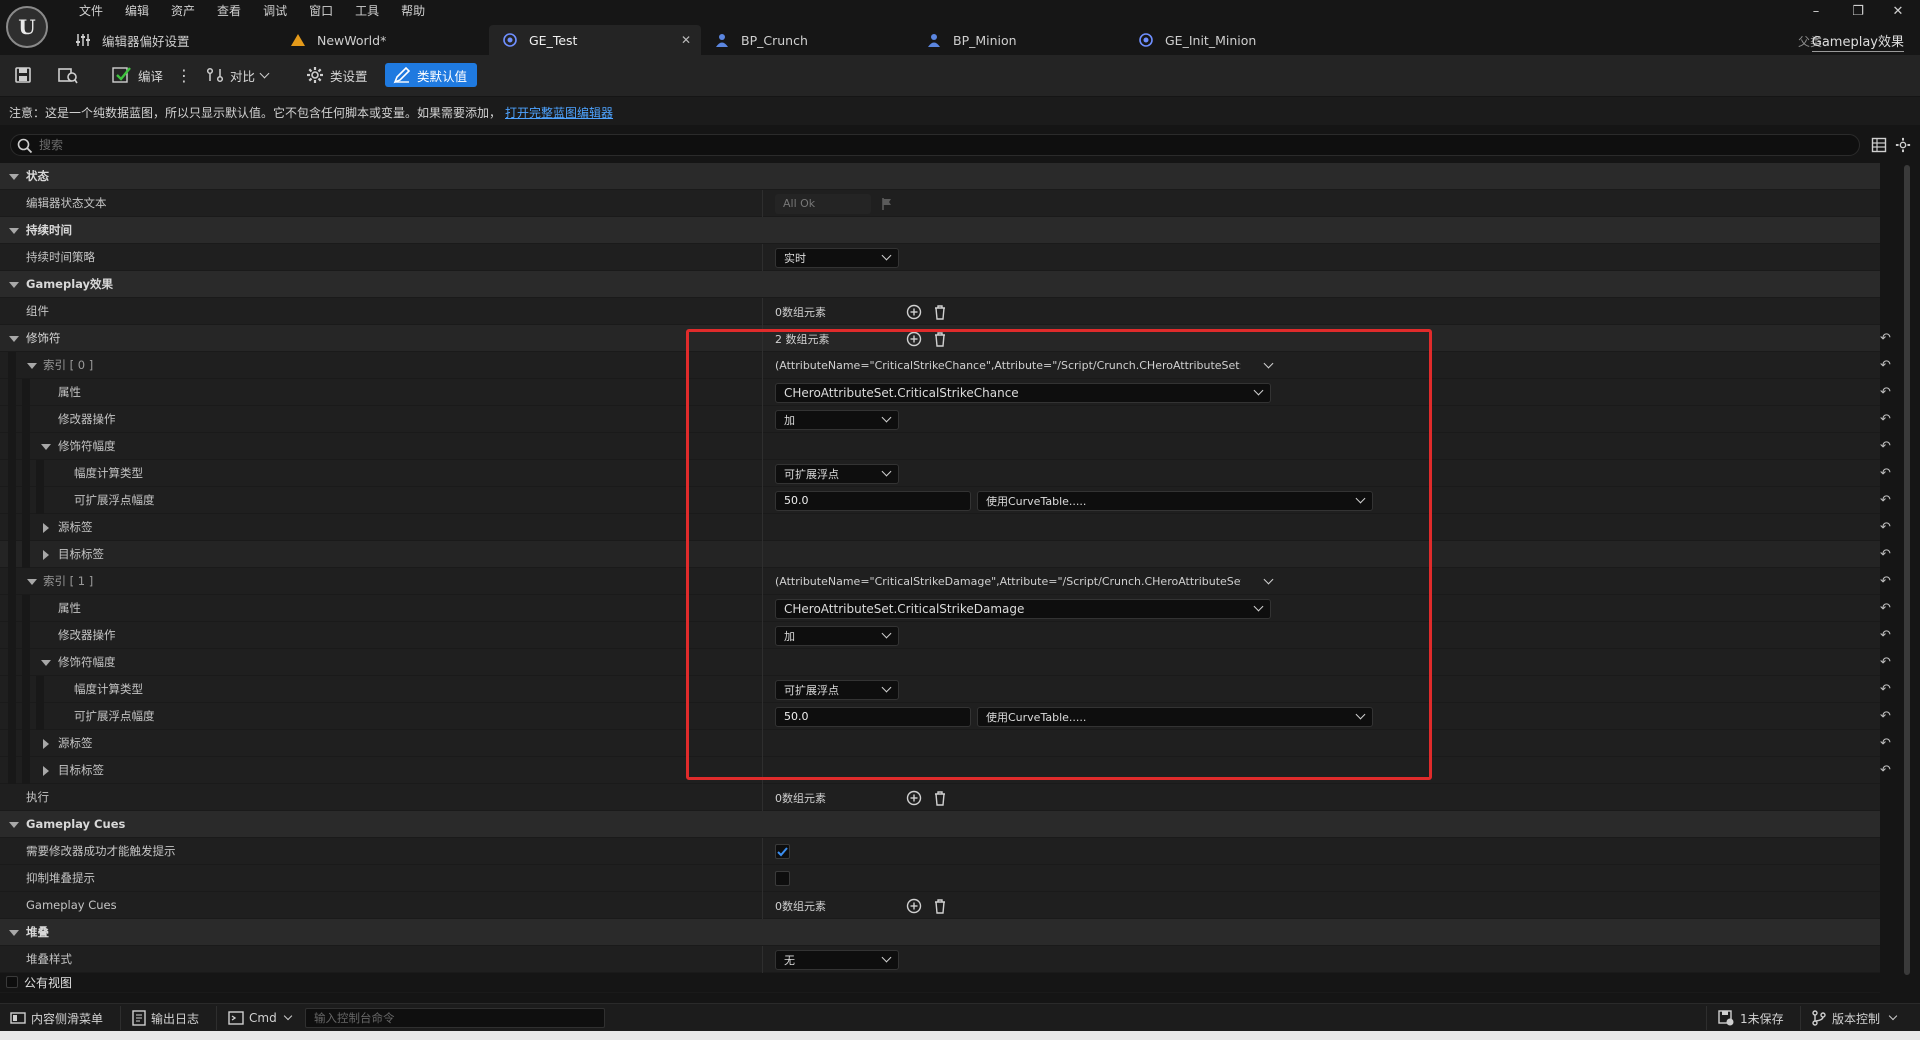 This screenshot has height=1040, width=1920. What do you see at coordinates (1879, 145) in the screenshot?
I see `table-view-icon` at bounding box center [1879, 145].